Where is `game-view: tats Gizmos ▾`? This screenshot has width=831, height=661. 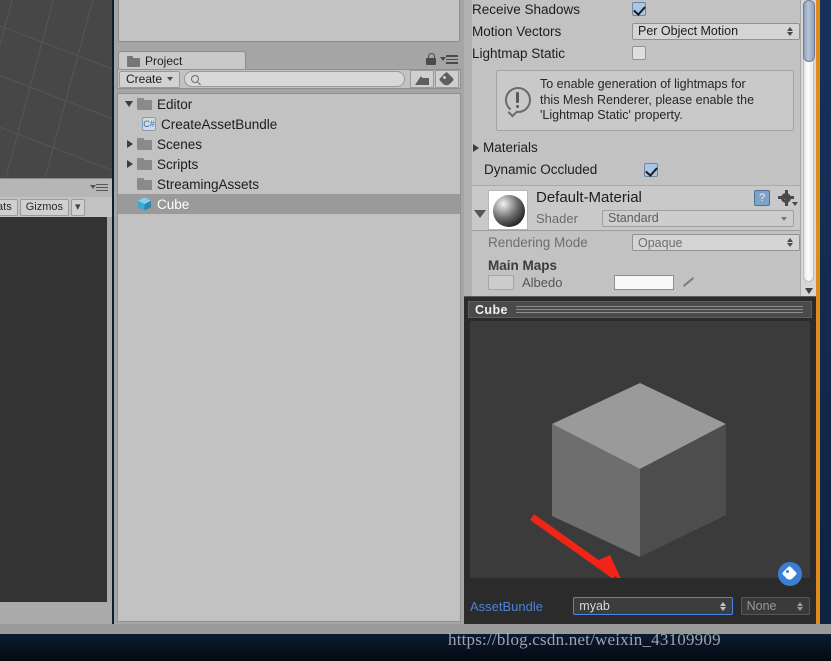 game-view: tats Gizmos ▾ is located at coordinates (56, 410).